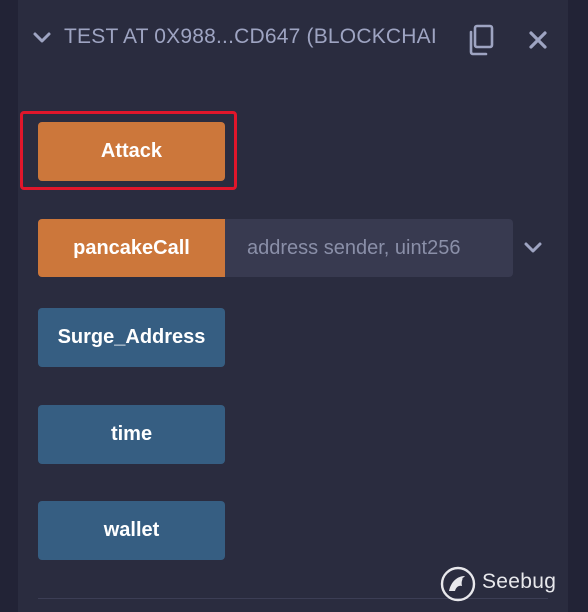 This screenshot has height=612, width=588. Describe the element at coordinates (131, 337) in the screenshot. I see `surge-address-button: Surge_Address` at that location.